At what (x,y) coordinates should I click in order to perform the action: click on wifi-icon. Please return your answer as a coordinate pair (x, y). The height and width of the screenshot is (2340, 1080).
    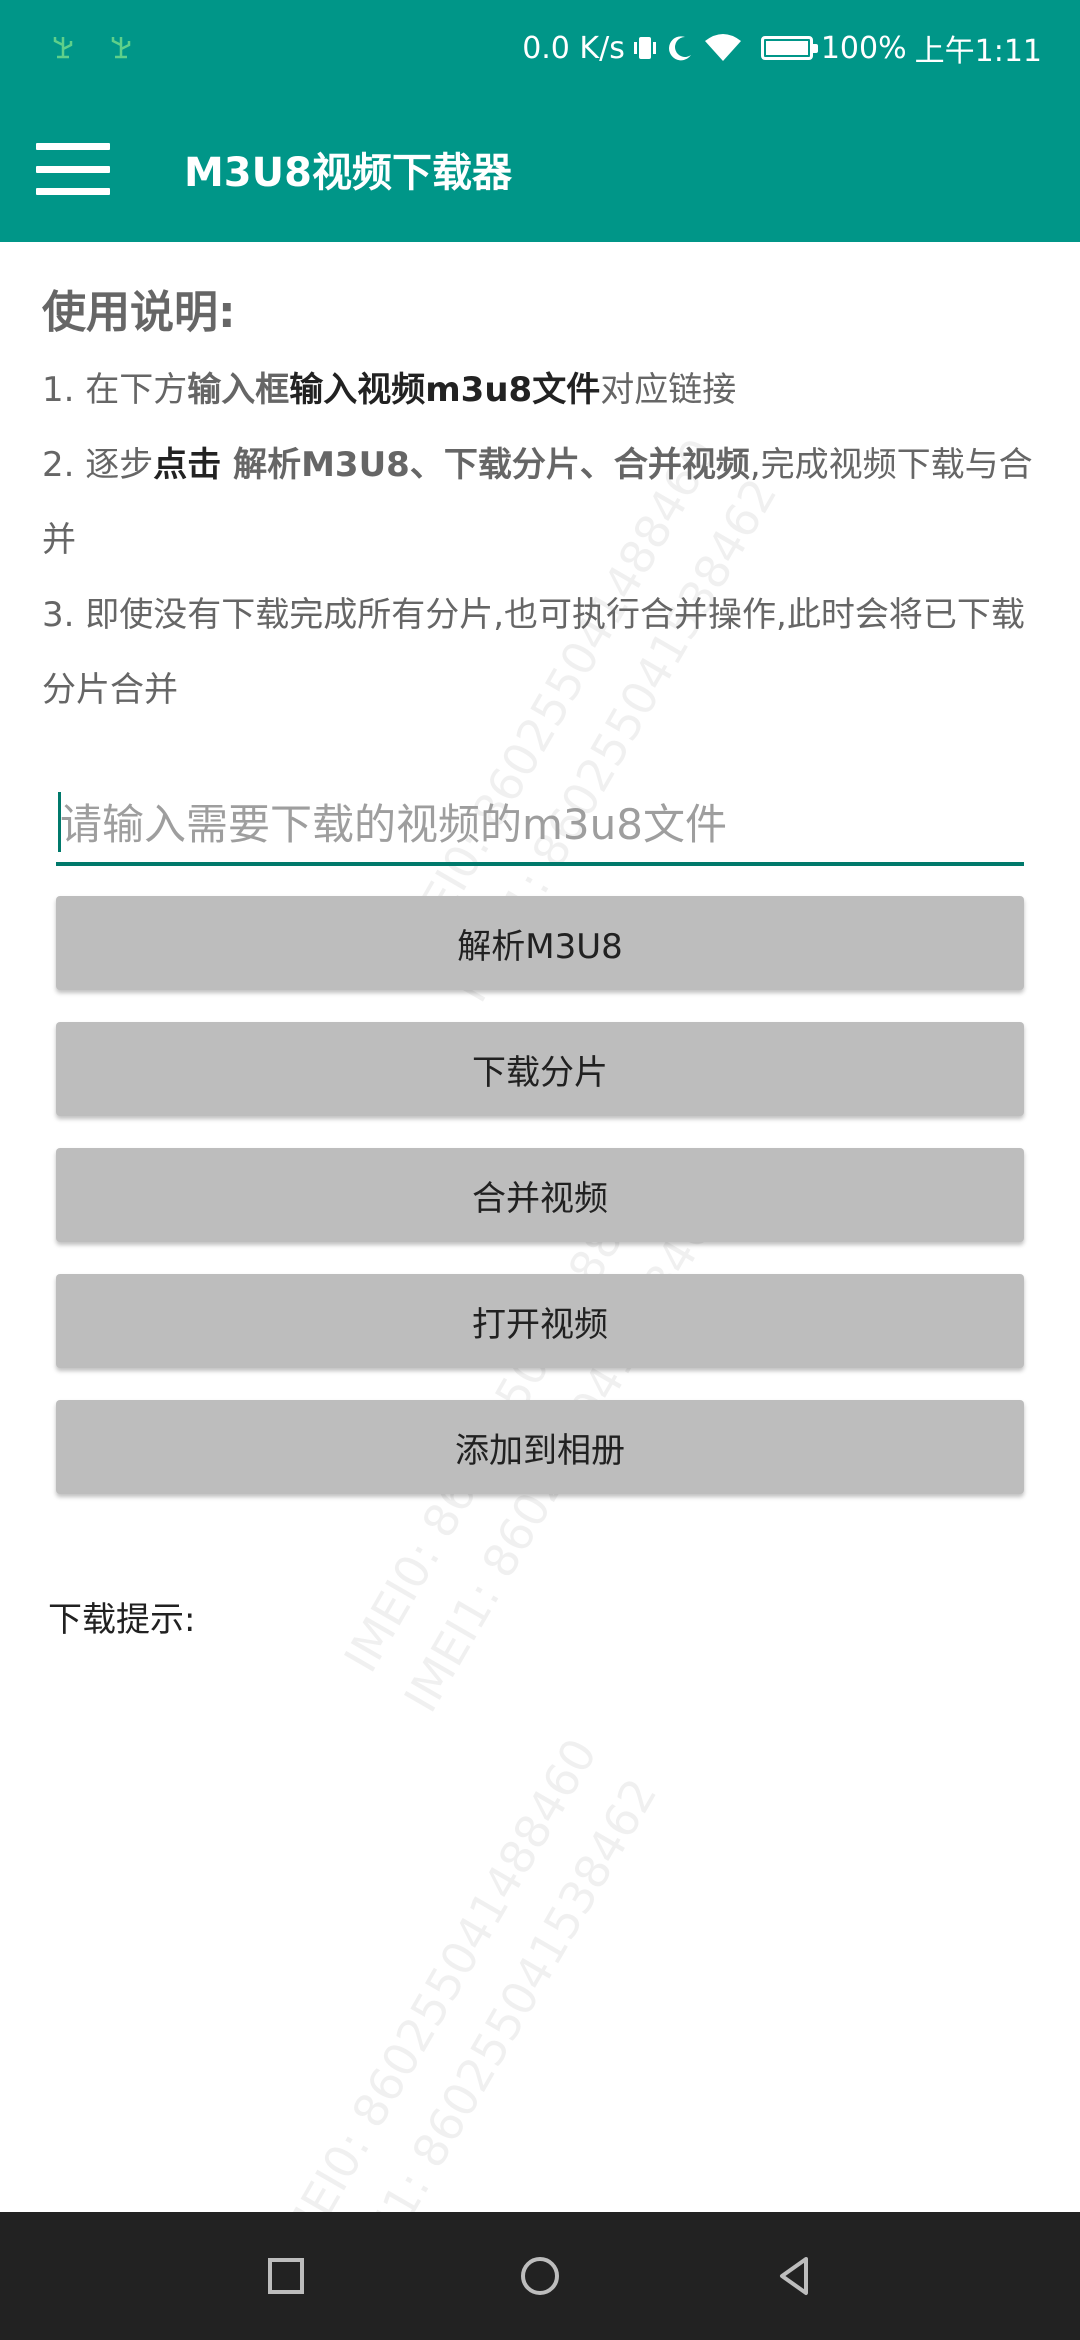
    Looking at the image, I should click on (722, 47).